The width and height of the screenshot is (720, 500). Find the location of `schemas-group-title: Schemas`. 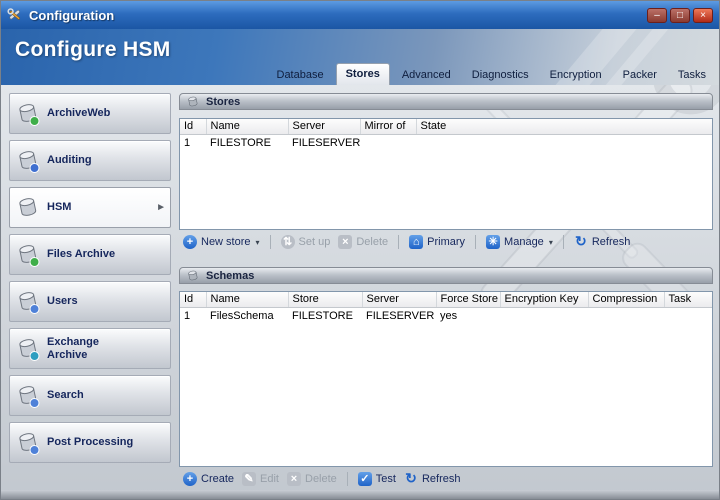

schemas-group-title: Schemas is located at coordinates (230, 275).